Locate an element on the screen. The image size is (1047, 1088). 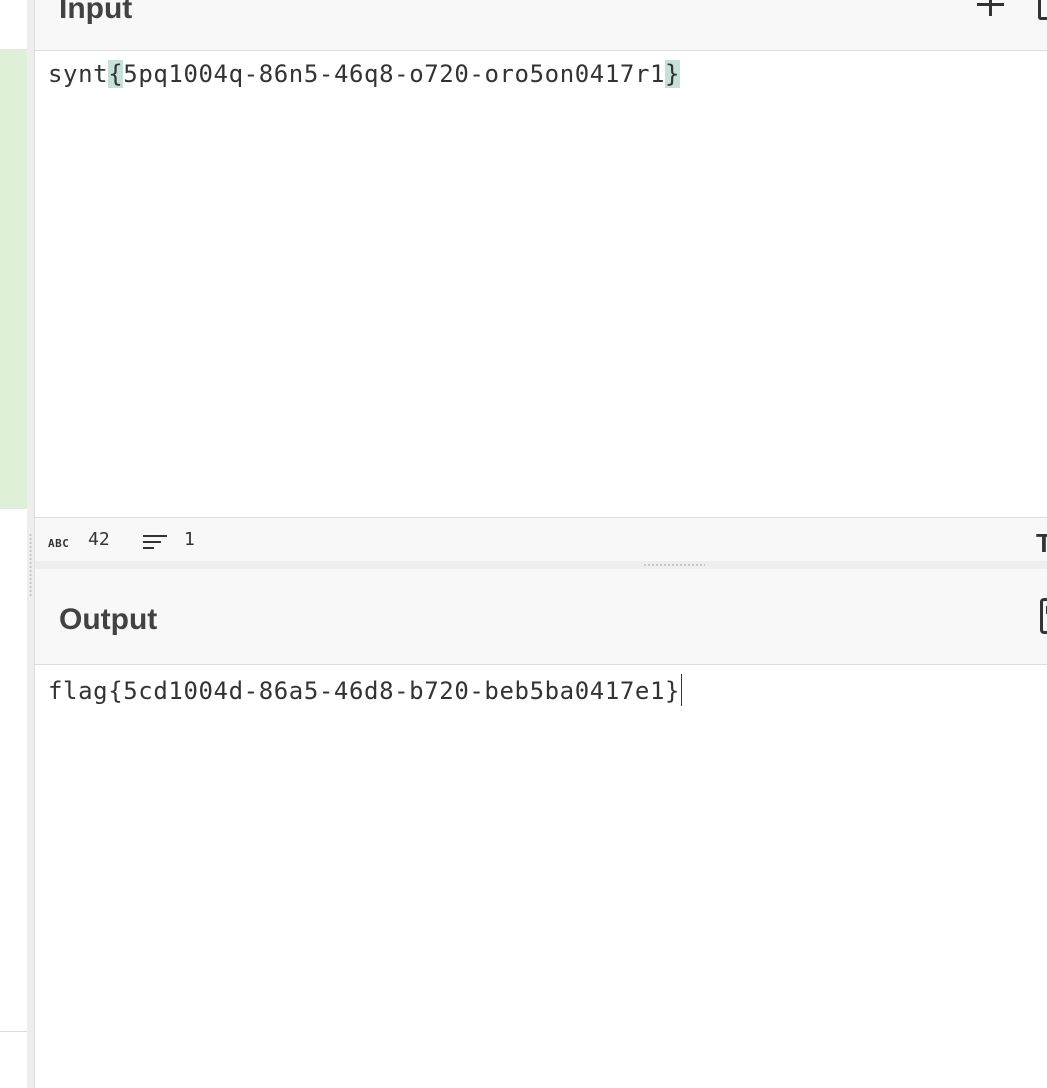
input-status-bar: ABC 42 1 T is located at coordinates (541, 539).